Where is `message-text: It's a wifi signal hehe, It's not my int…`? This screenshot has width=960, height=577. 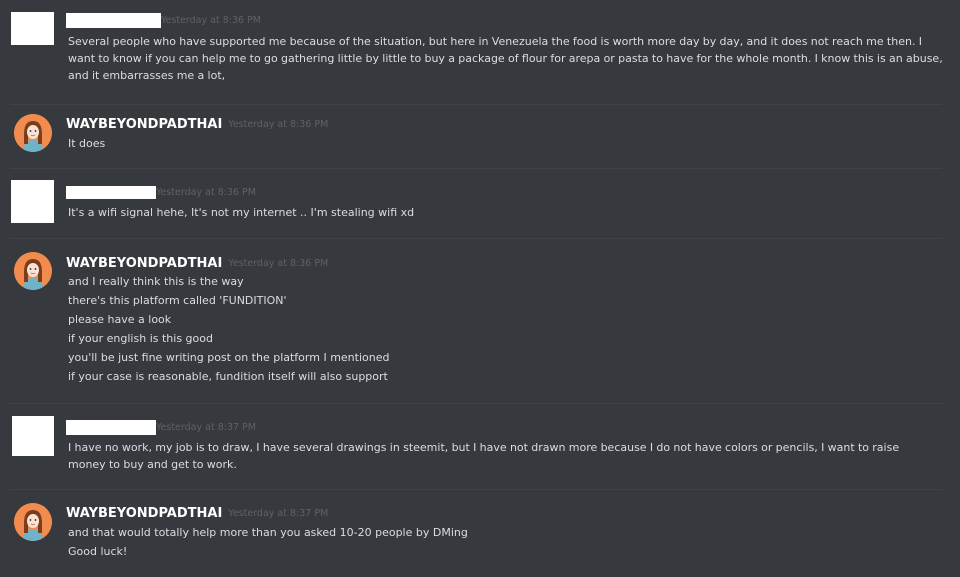
message-text: It's a wifi signal hehe, It's not my int… is located at coordinates (241, 212).